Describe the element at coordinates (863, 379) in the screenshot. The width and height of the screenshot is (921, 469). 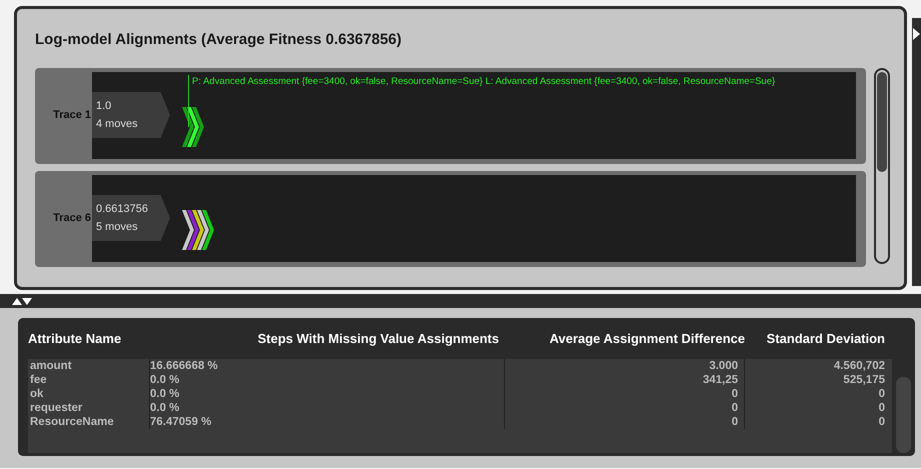
I see `table-cell-text: 525,175` at that location.